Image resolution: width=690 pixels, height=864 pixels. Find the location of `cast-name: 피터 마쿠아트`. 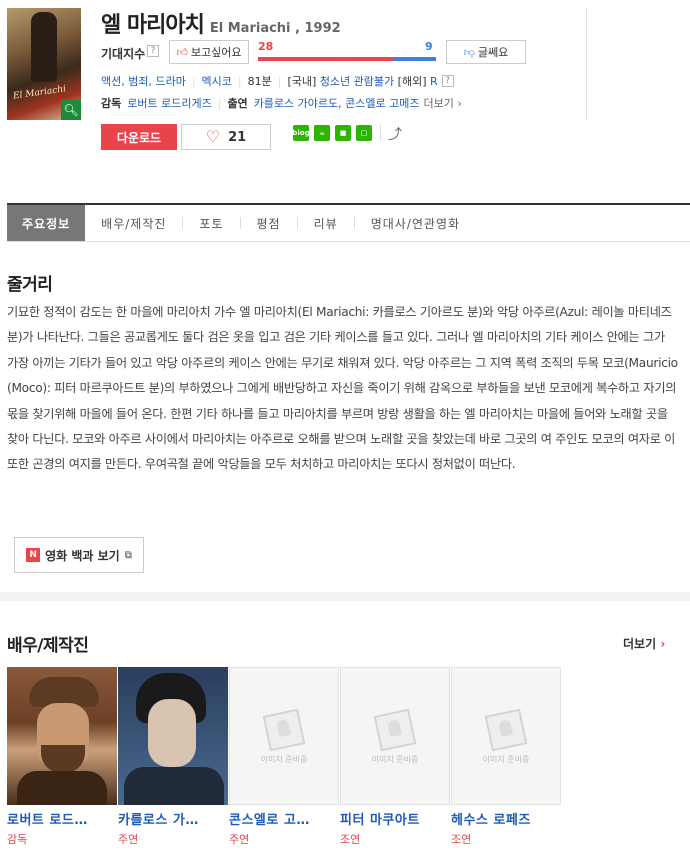

cast-name: 피터 마쿠아트 is located at coordinates (395, 818).